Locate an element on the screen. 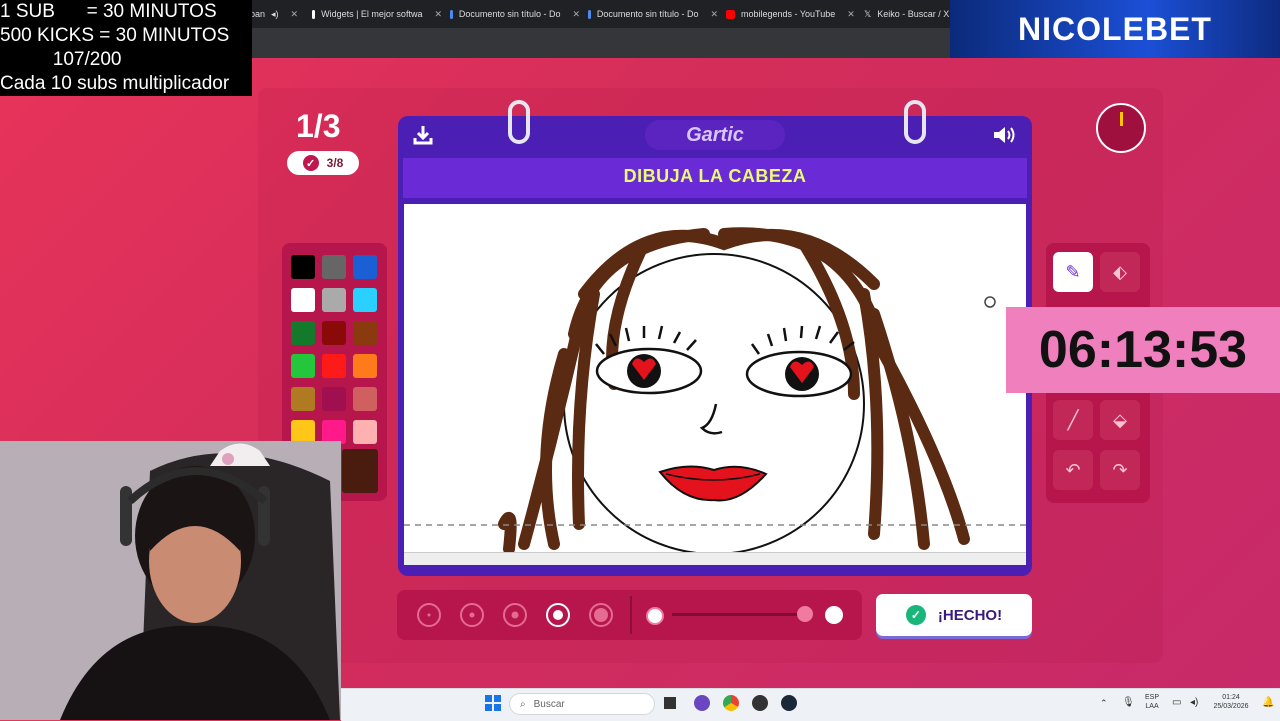  network-icon: ▭ is located at coordinates (1176, 702).